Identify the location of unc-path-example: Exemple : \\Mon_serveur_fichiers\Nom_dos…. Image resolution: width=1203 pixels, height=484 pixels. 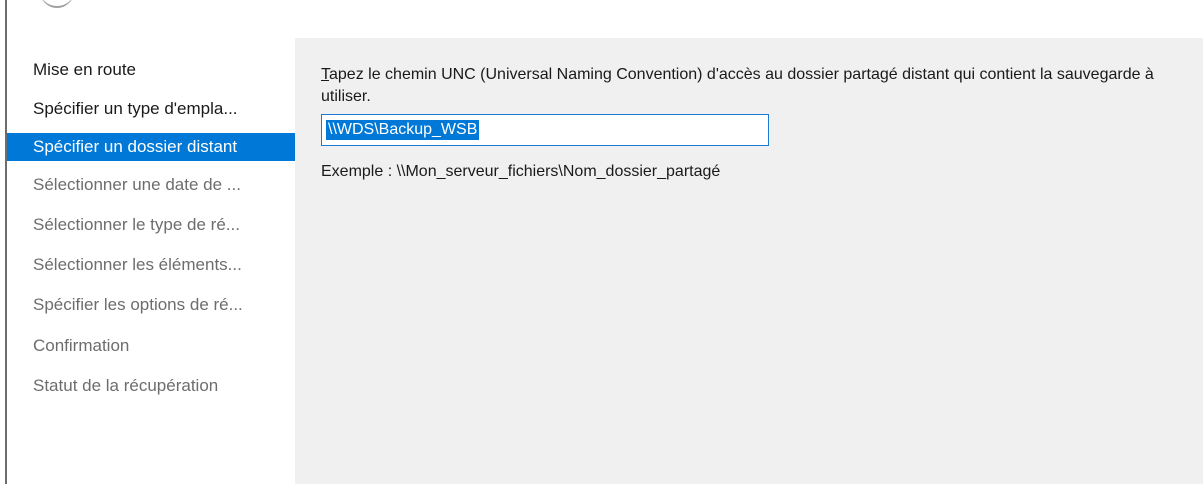
(521, 171).